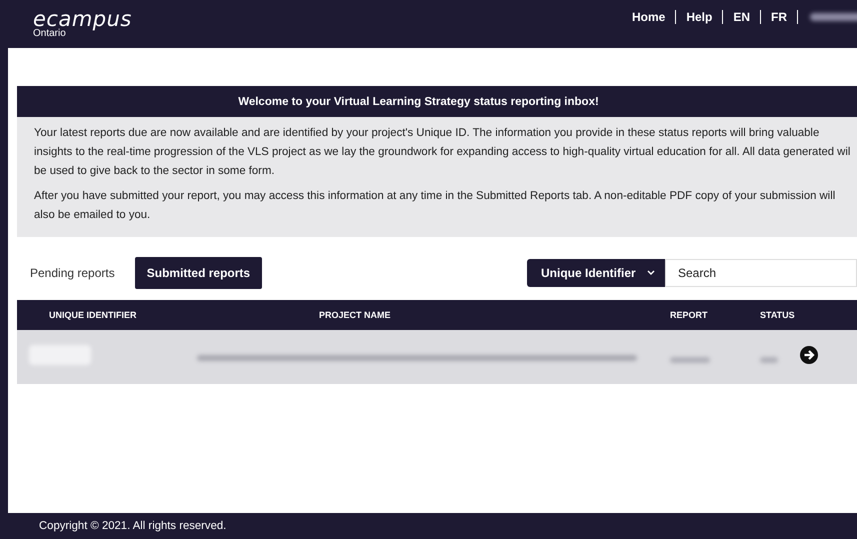  Describe the element at coordinates (689, 315) in the screenshot. I see `column-header: REPORT` at that location.